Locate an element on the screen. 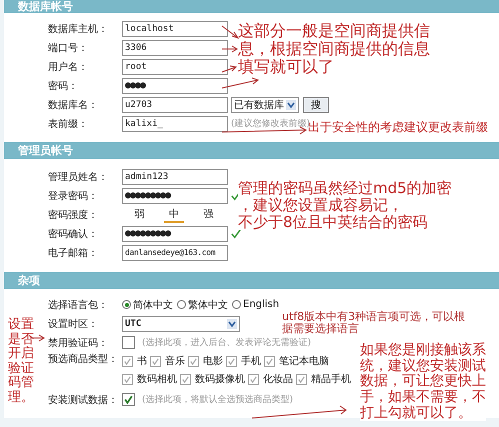 The image size is (499, 427). category-checkbox: 数码摄像机 is located at coordinates (212, 379).